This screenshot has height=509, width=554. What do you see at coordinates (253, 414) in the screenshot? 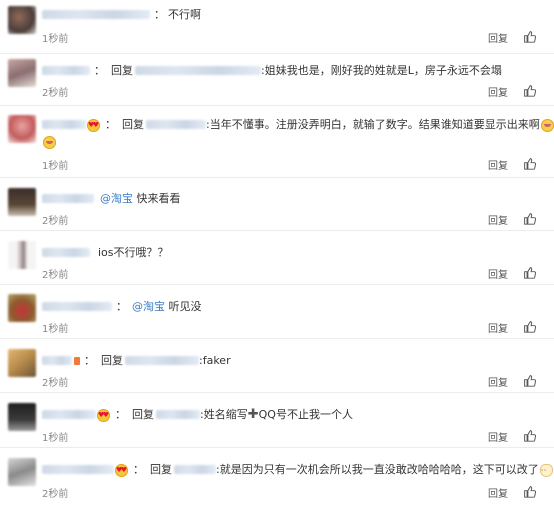
I see `heavy-plus-icon: ✚` at bounding box center [253, 414].